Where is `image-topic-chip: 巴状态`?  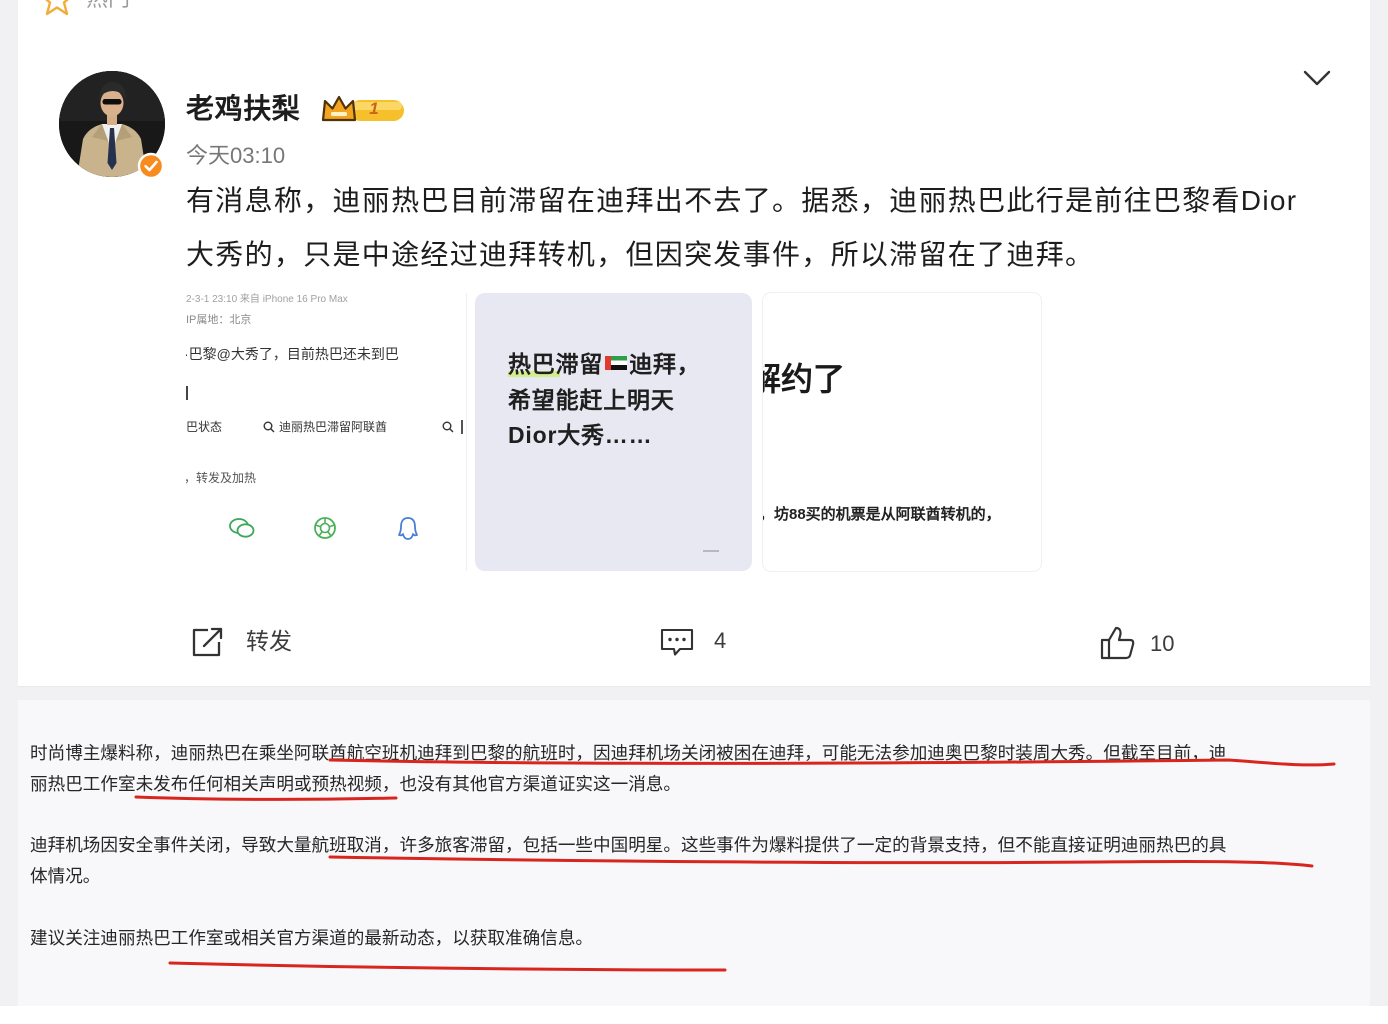 image-topic-chip: 巴状态 is located at coordinates (204, 427).